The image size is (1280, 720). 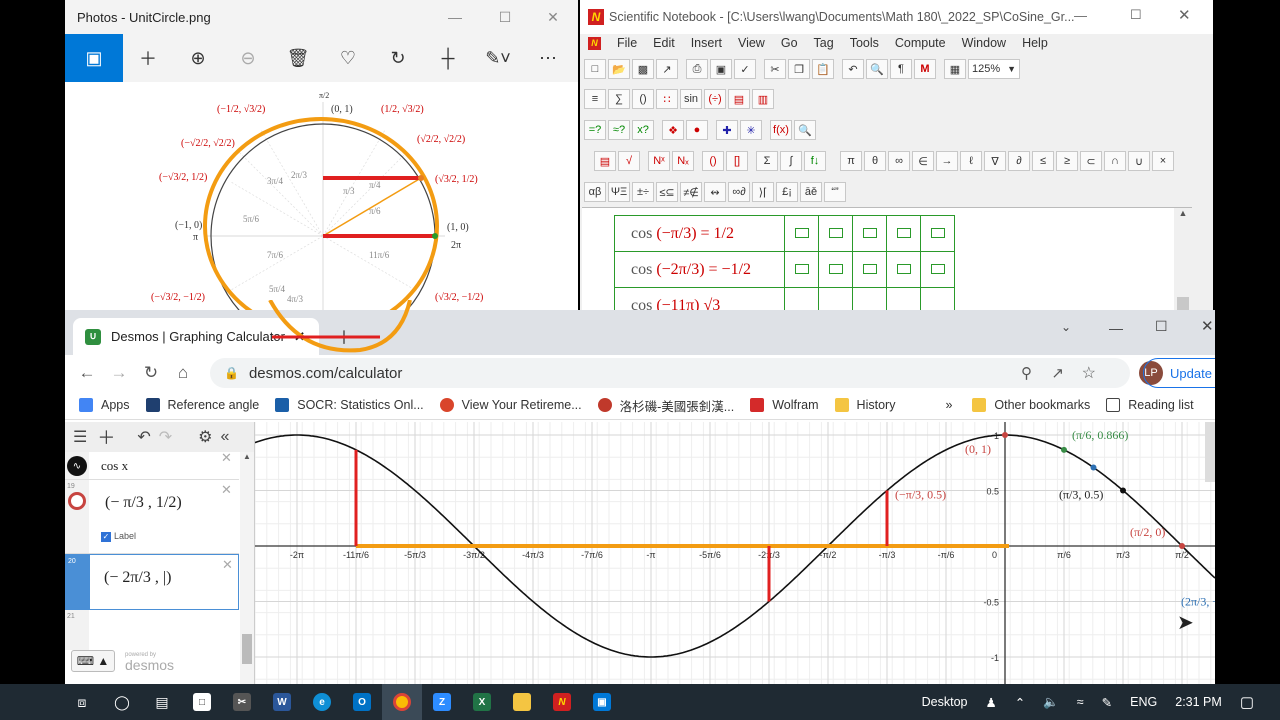 I want to click on snip-icon: ✂, so click(x=242, y=702).